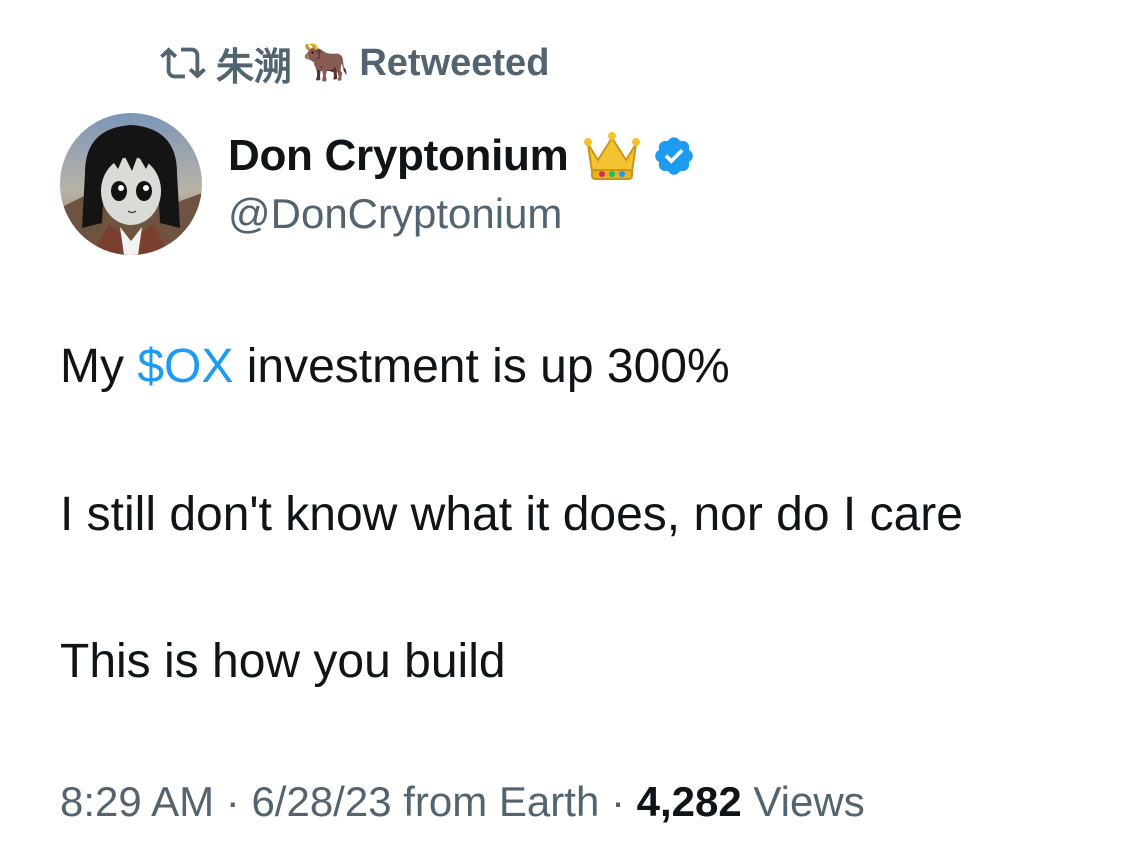  What do you see at coordinates (803, 801) in the screenshot?
I see `views-label: Views` at bounding box center [803, 801].